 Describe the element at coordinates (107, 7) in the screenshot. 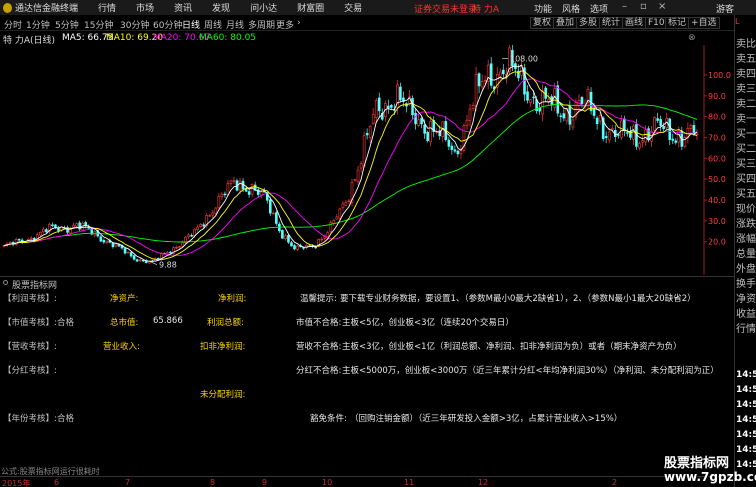

I see `menu-quotes: 行情` at that location.